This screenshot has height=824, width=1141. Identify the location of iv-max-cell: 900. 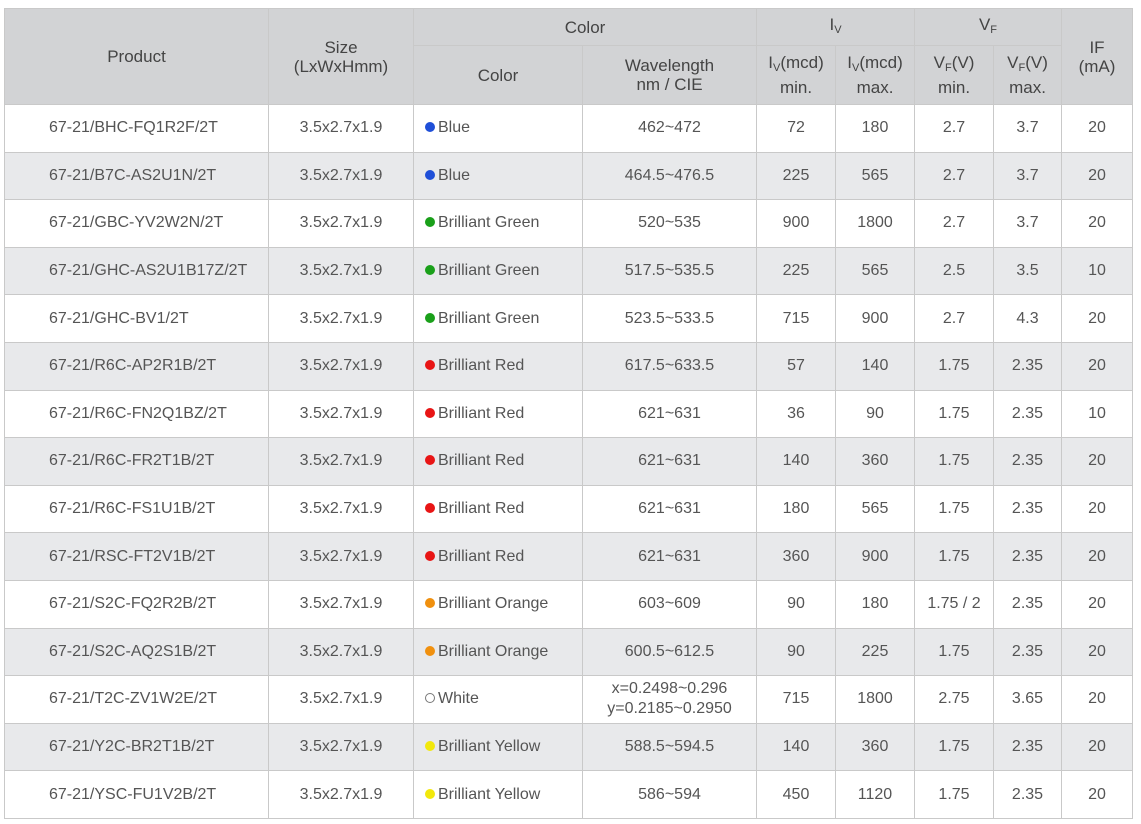
(875, 318).